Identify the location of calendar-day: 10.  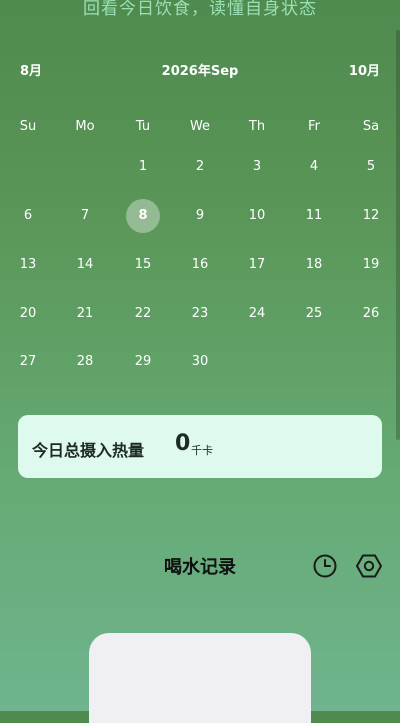
(257, 216).